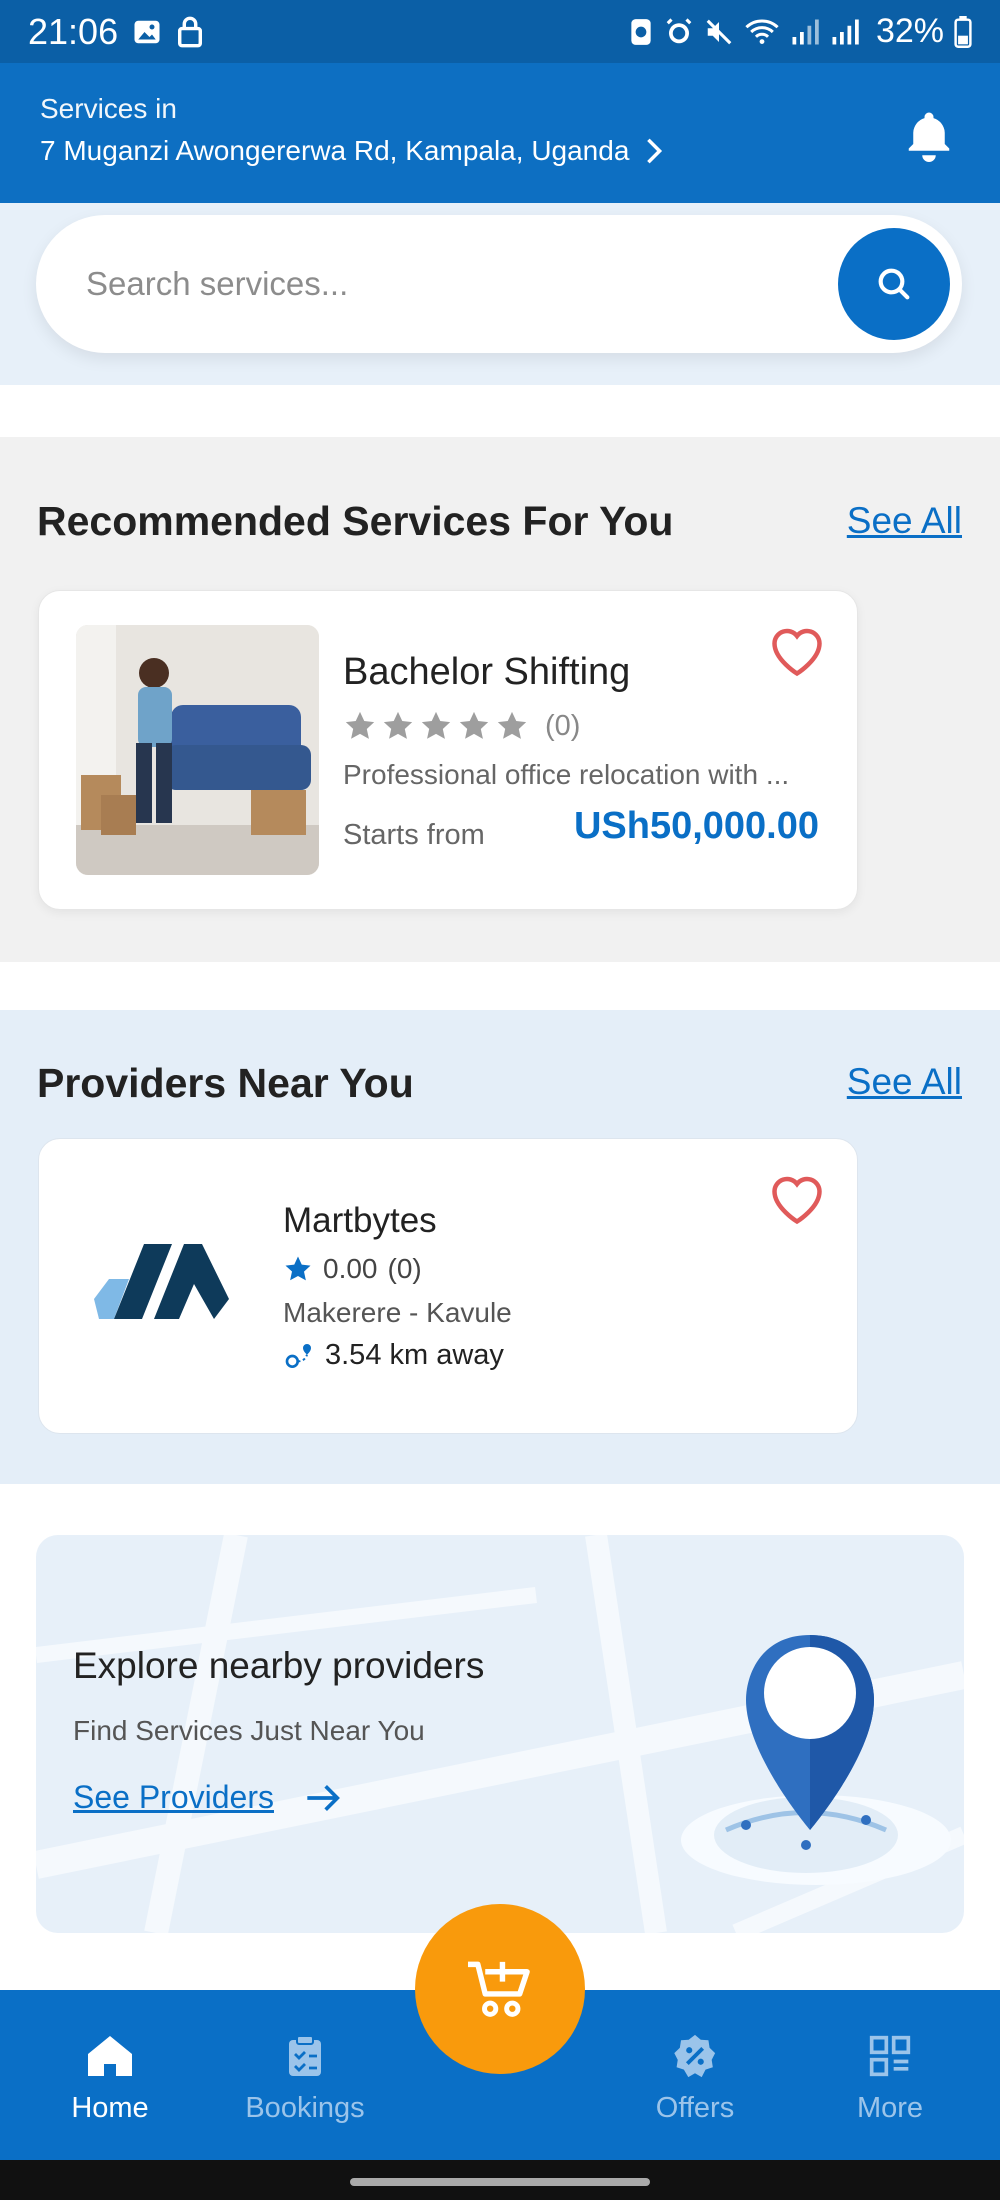 This screenshot has height=2200, width=1000. I want to click on nav-more: More, so click(890, 2077).